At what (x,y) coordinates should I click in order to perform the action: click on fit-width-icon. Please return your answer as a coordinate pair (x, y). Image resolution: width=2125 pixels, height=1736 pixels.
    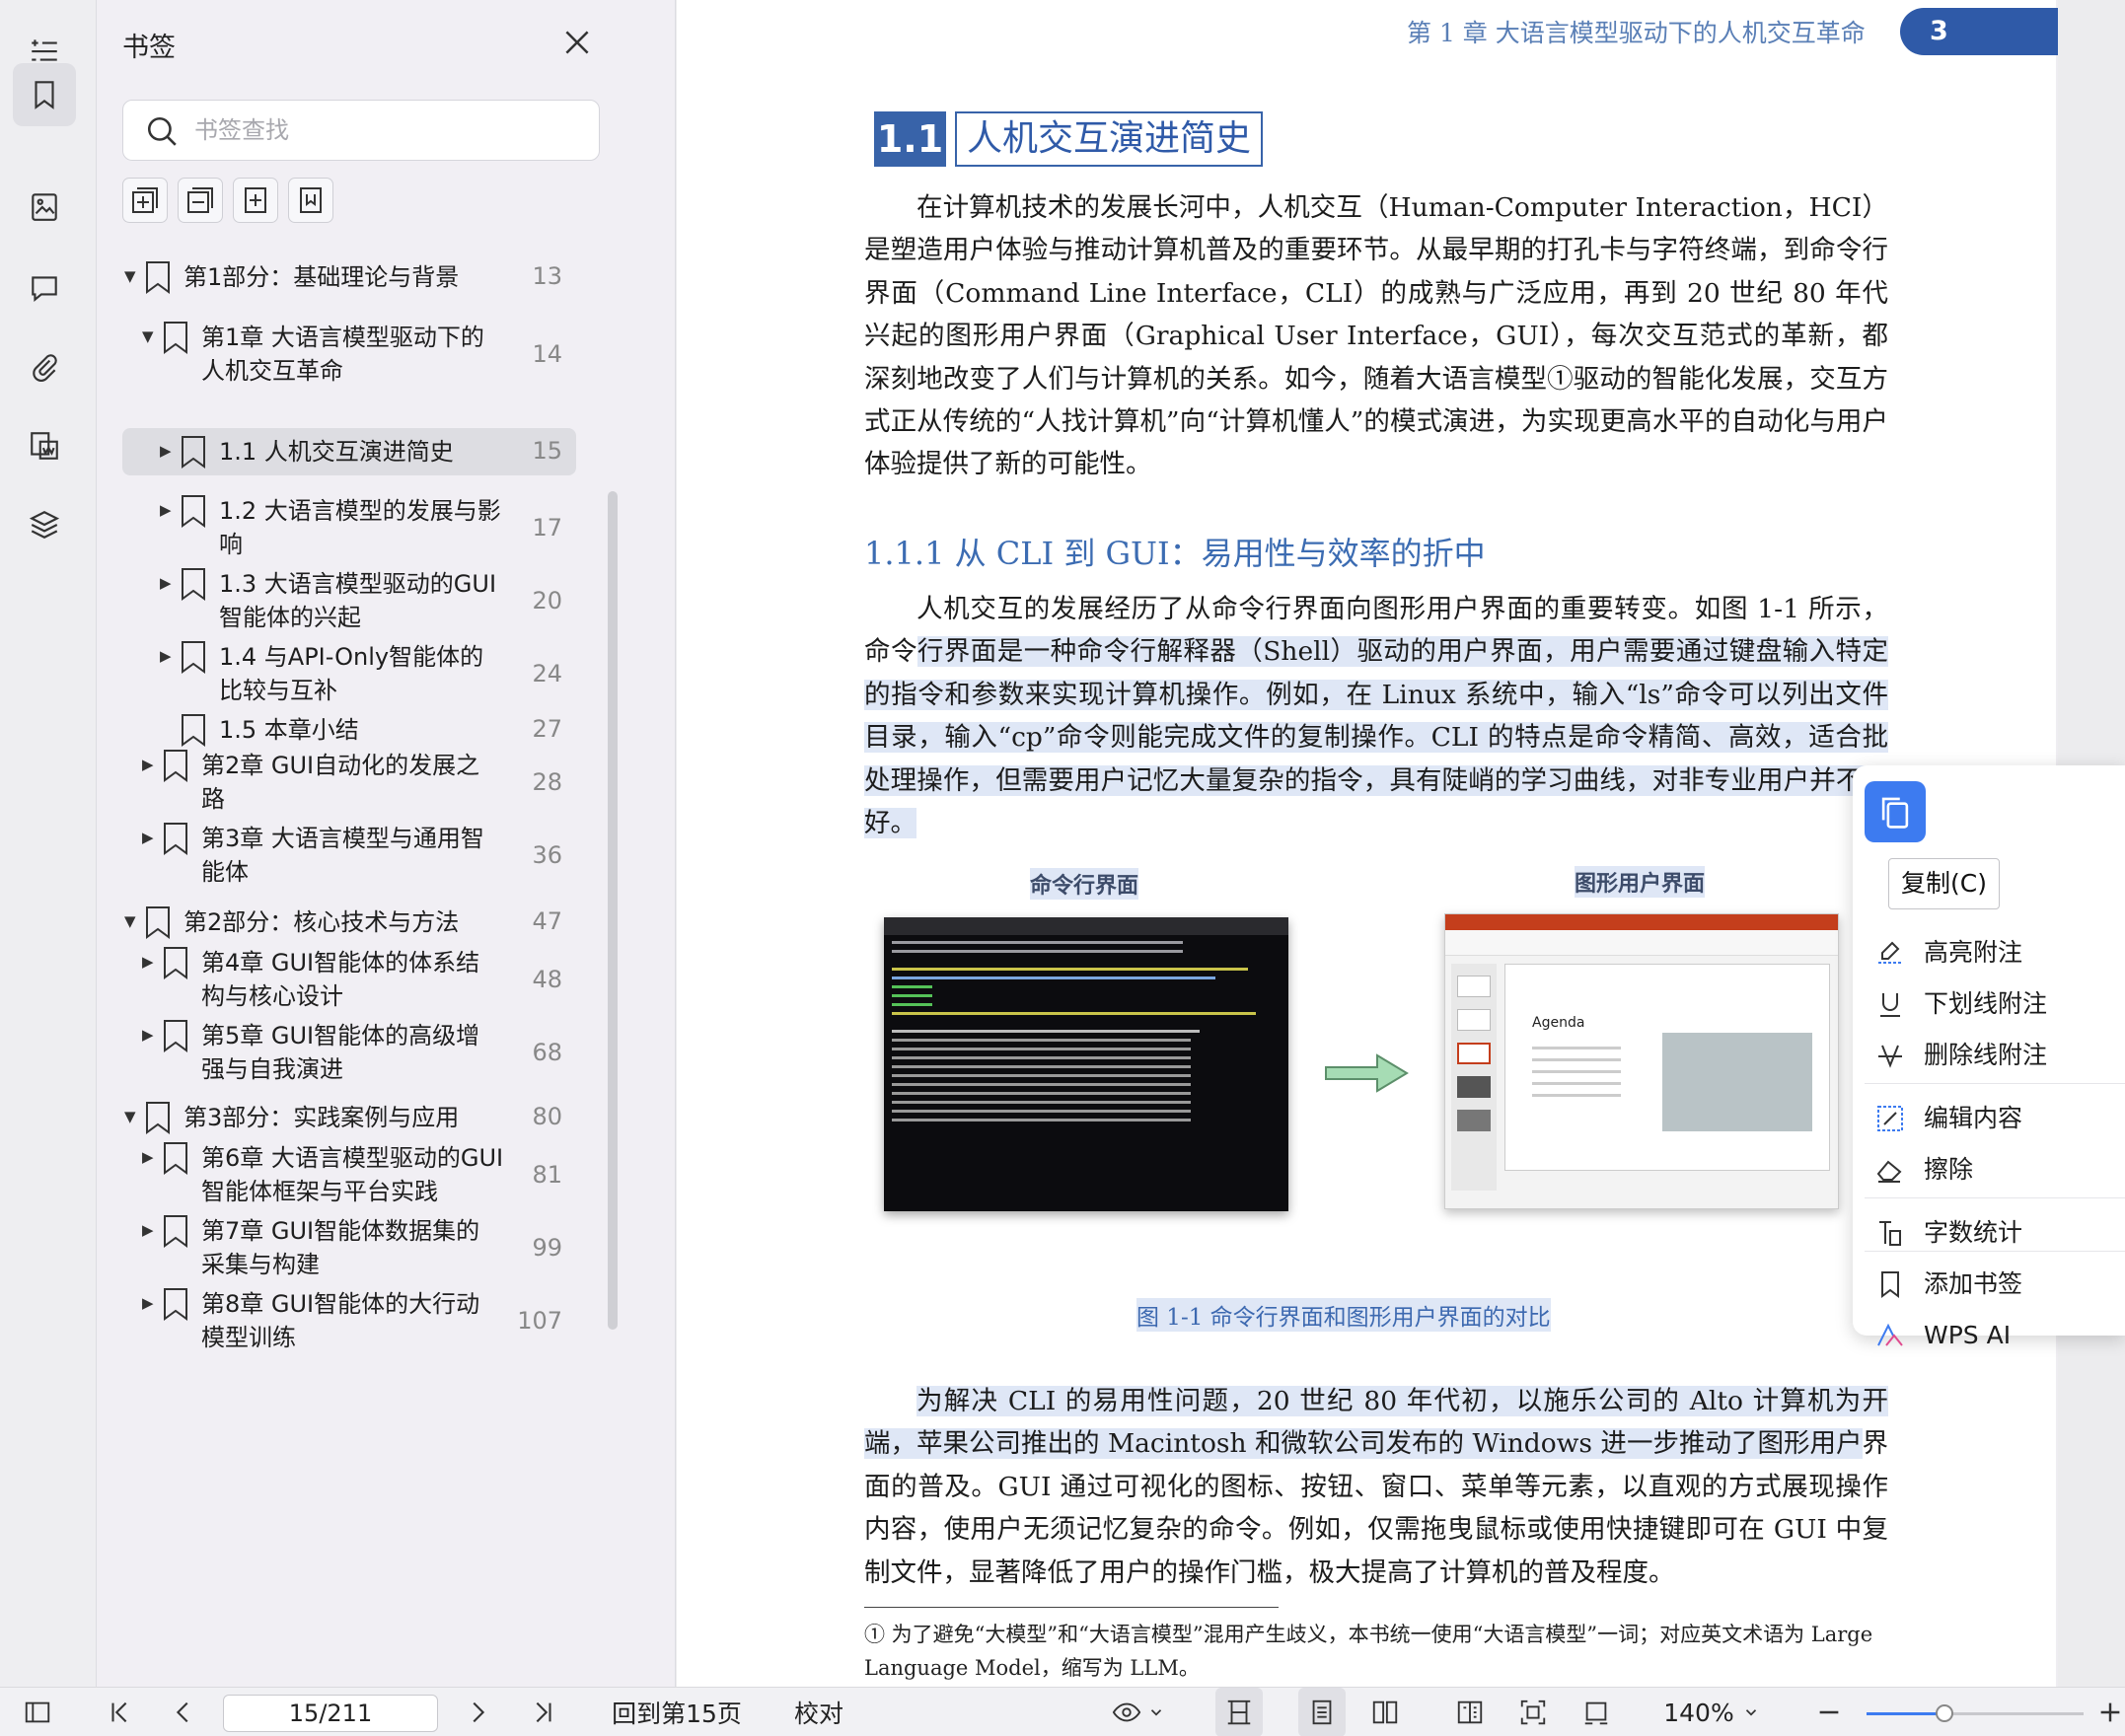
    Looking at the image, I should click on (1239, 1712).